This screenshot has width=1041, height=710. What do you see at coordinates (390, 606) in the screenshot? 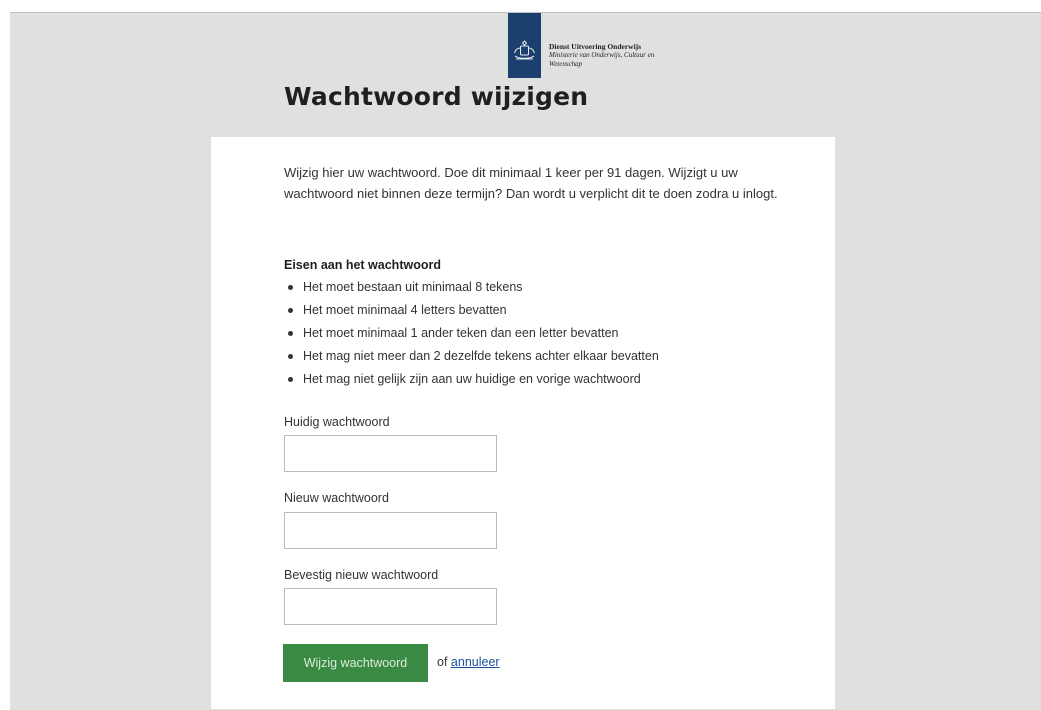
I see `confirm-password-input` at bounding box center [390, 606].